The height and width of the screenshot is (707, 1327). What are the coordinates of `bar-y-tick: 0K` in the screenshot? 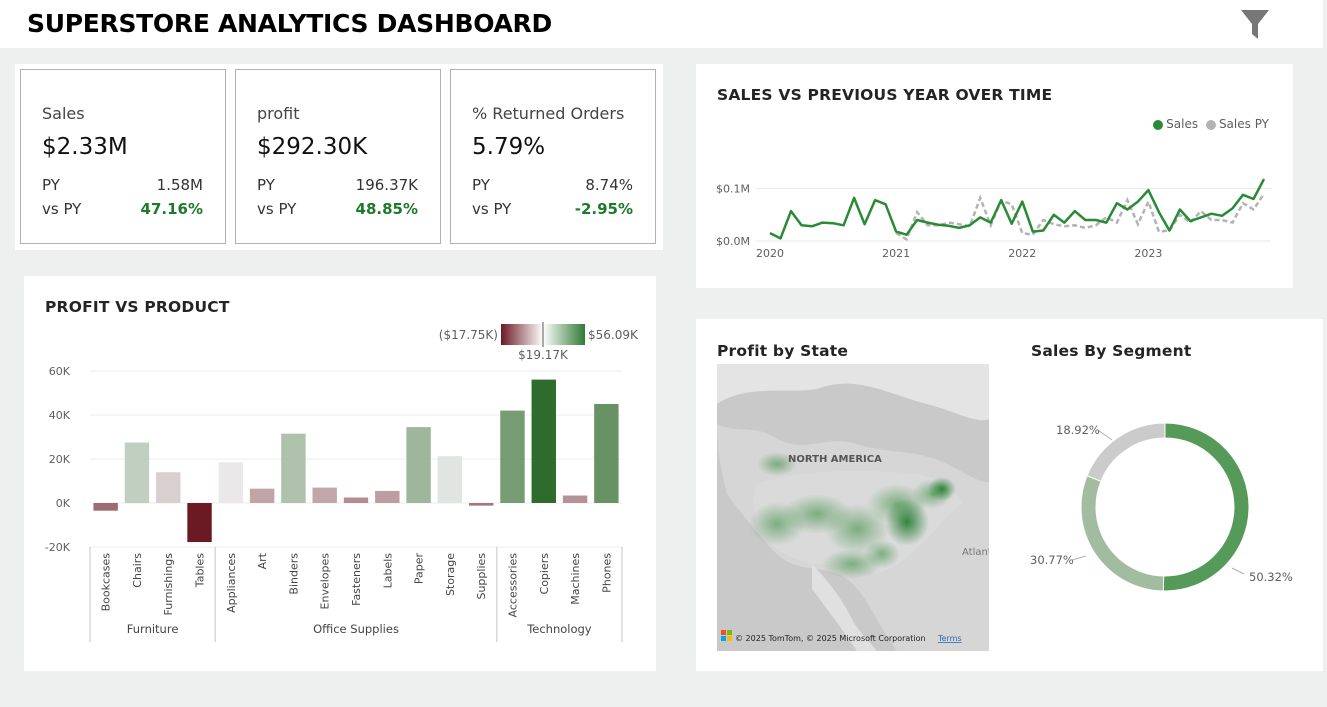 It's located at (63, 503).